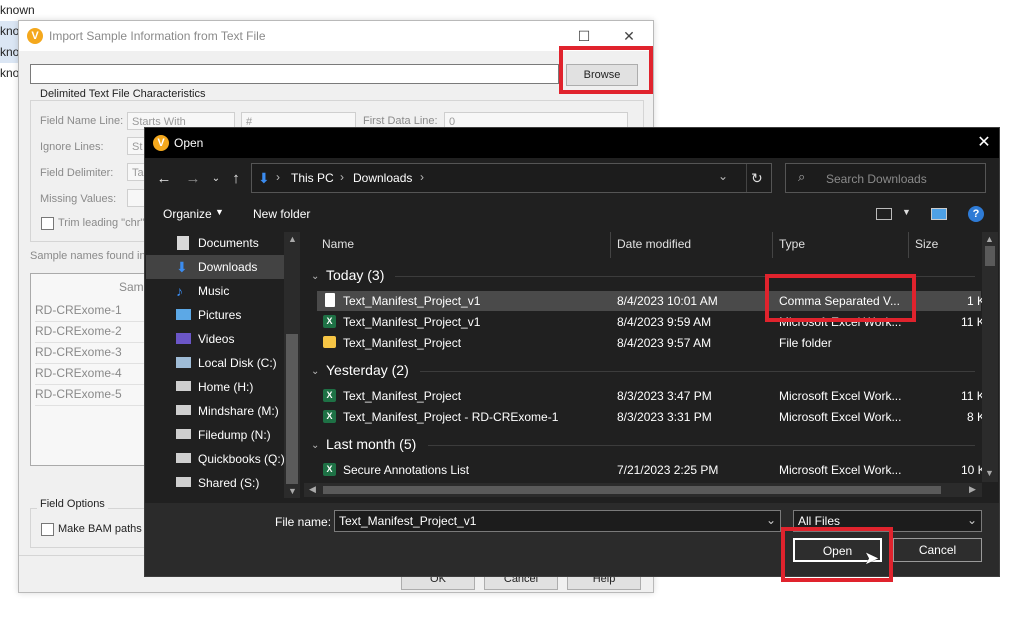  What do you see at coordinates (72, 147) in the screenshot?
I see `ignore-lines-label: Ignore Lines:` at bounding box center [72, 147].